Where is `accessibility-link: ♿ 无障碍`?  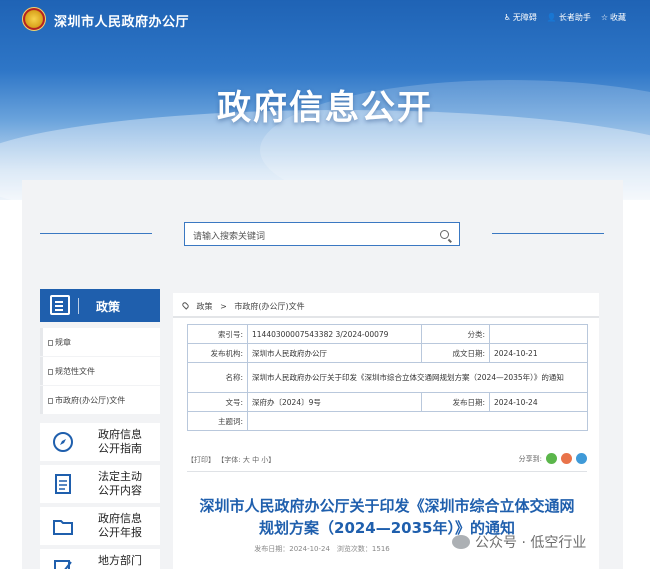
accessibility-link: ♿ 无障碍 is located at coordinates (520, 17).